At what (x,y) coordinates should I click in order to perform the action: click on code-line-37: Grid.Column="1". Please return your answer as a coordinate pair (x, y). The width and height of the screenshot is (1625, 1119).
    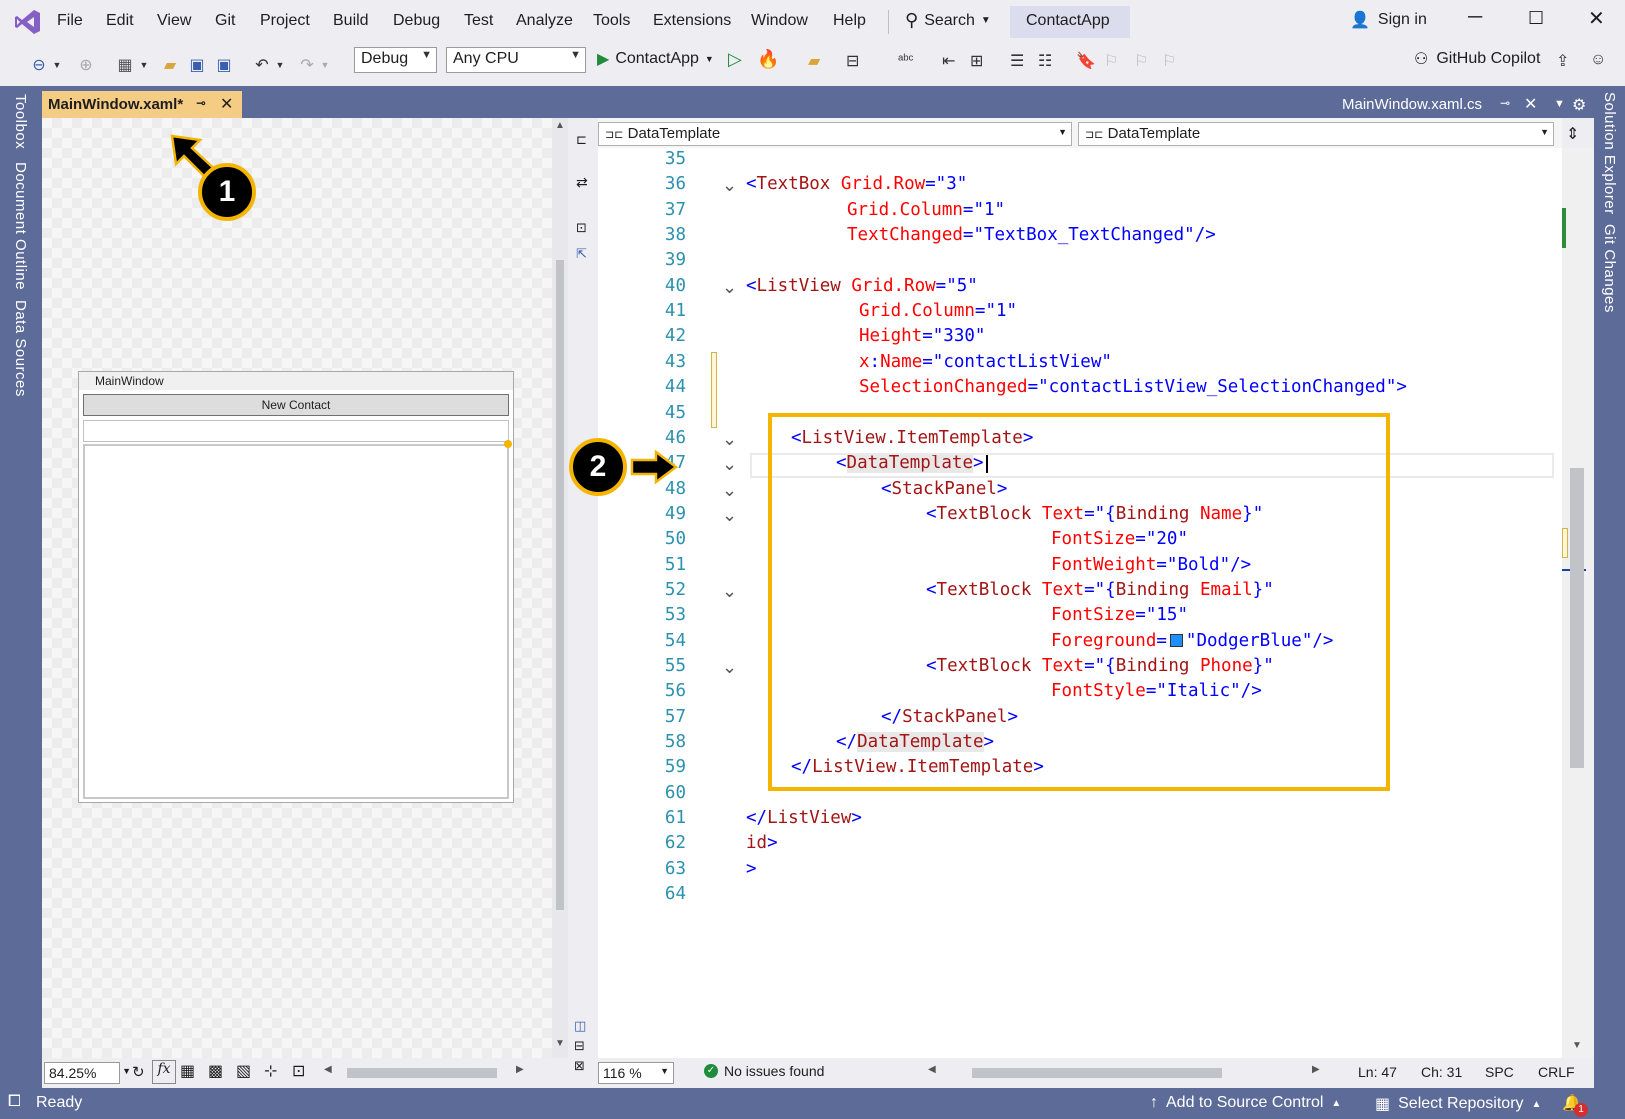
    Looking at the image, I should click on (926, 210).